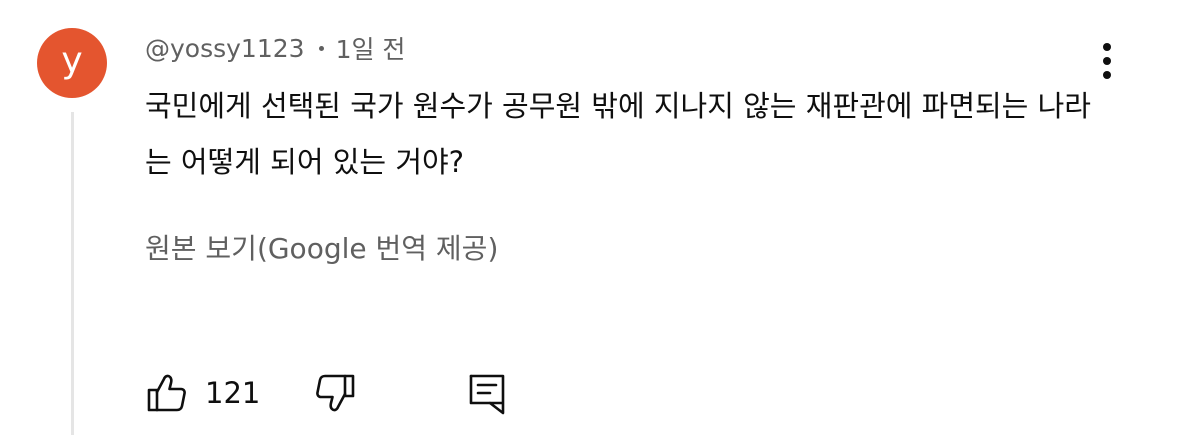  What do you see at coordinates (225, 48) in the screenshot?
I see `author-name: @yossy1123` at bounding box center [225, 48].